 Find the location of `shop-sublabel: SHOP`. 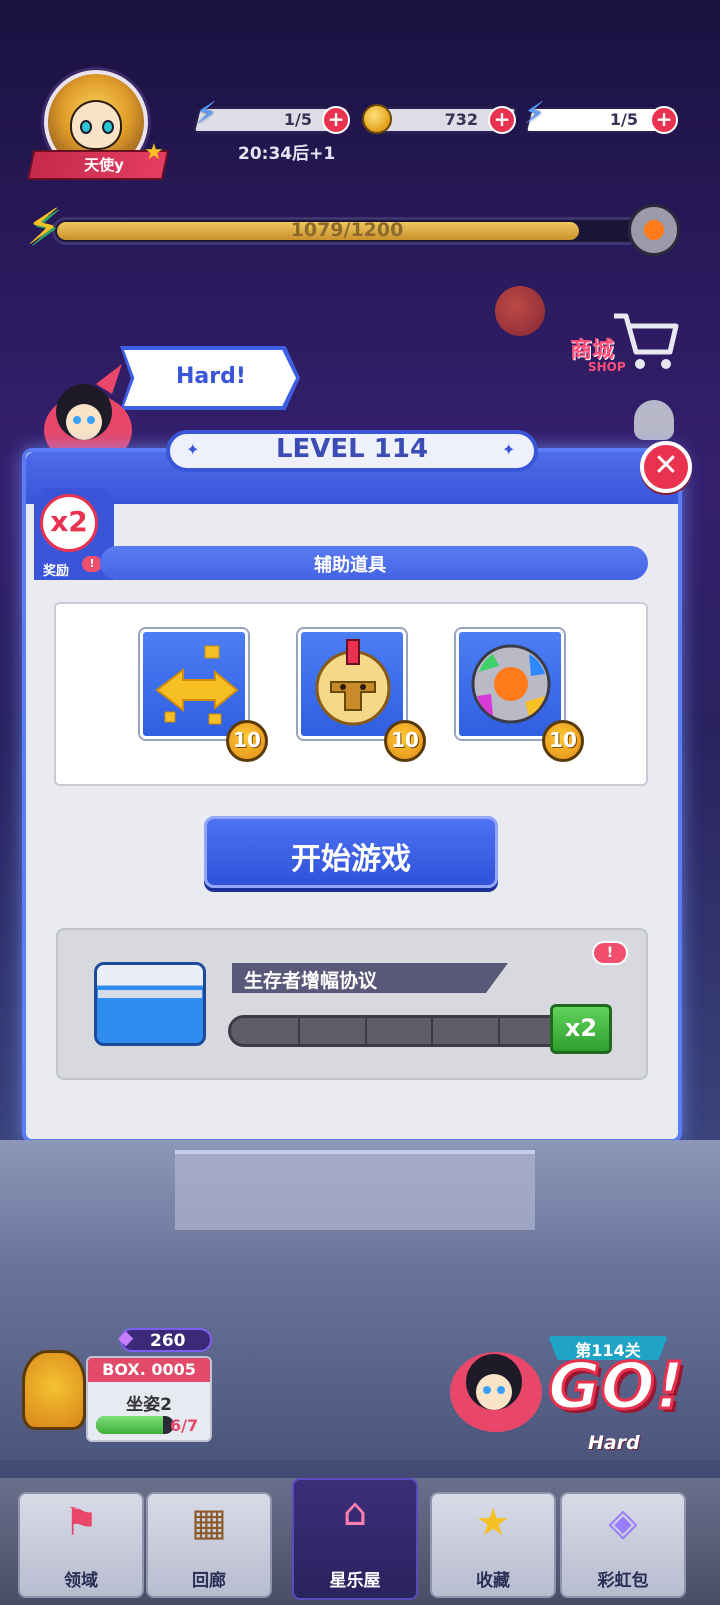

shop-sublabel: SHOP is located at coordinates (607, 367).